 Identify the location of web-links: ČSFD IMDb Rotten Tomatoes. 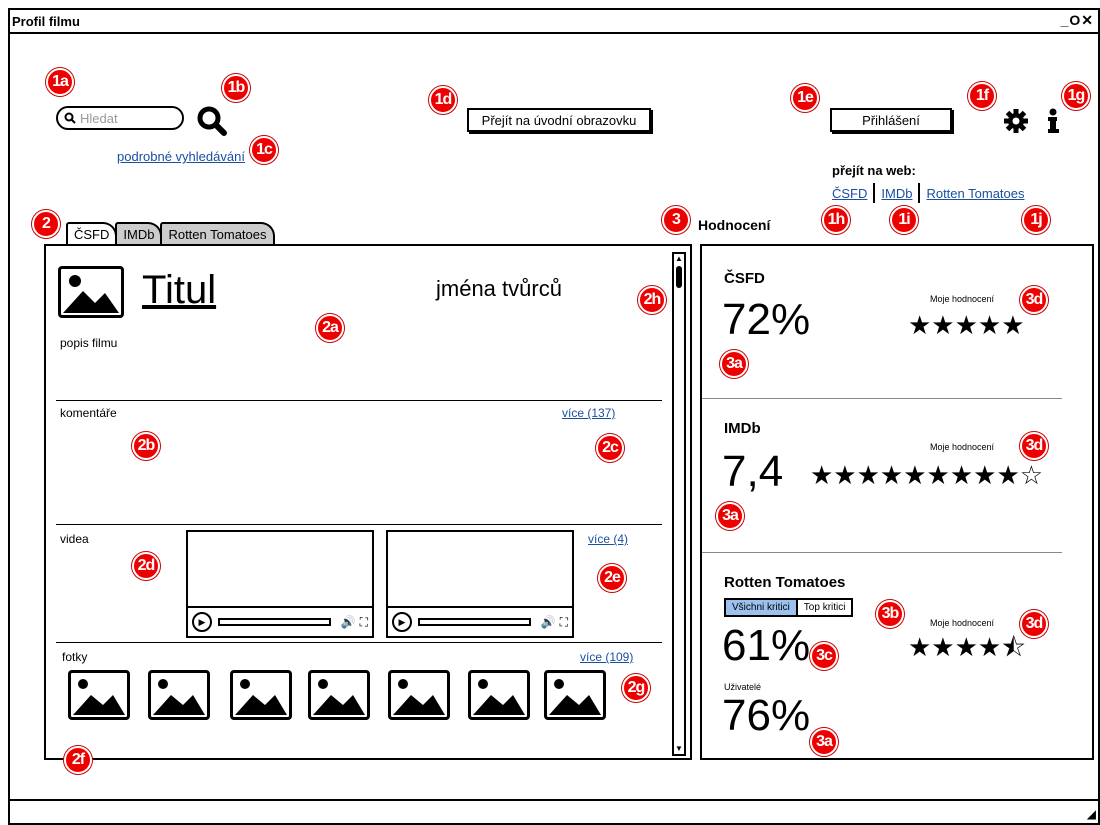
(928, 193).